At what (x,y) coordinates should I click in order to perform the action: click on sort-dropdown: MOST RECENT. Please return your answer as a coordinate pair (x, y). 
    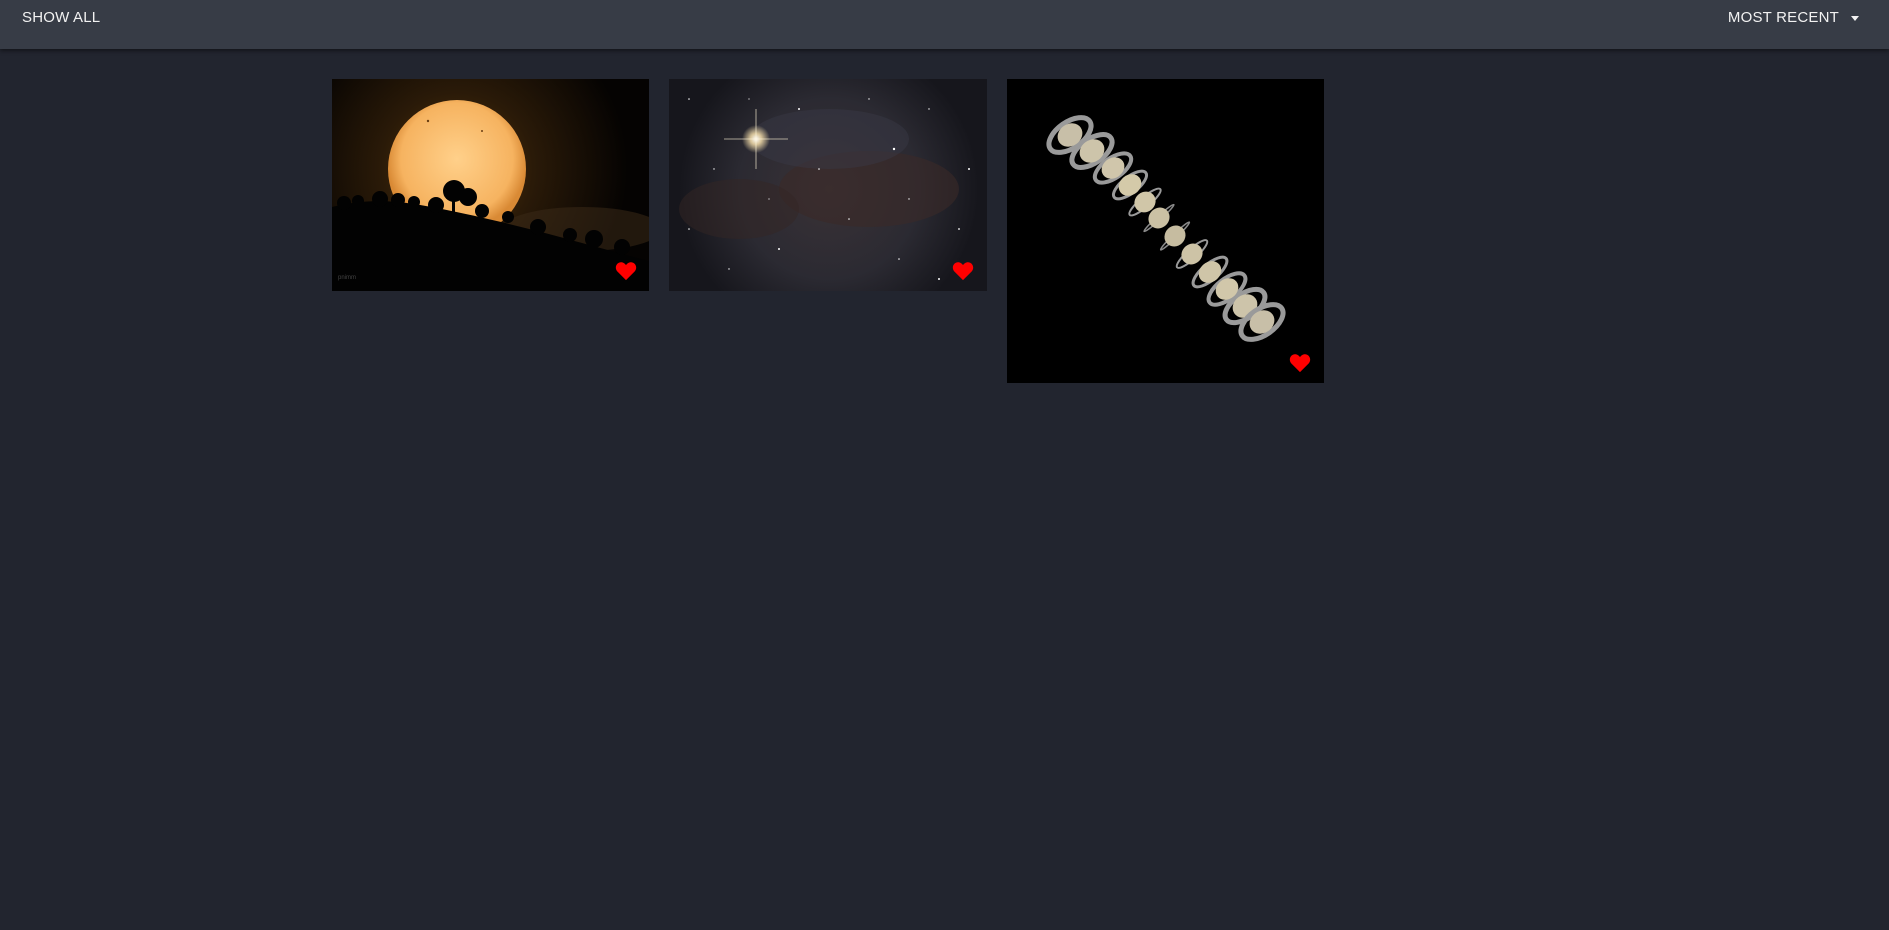
    Looking at the image, I should click on (1793, 17).